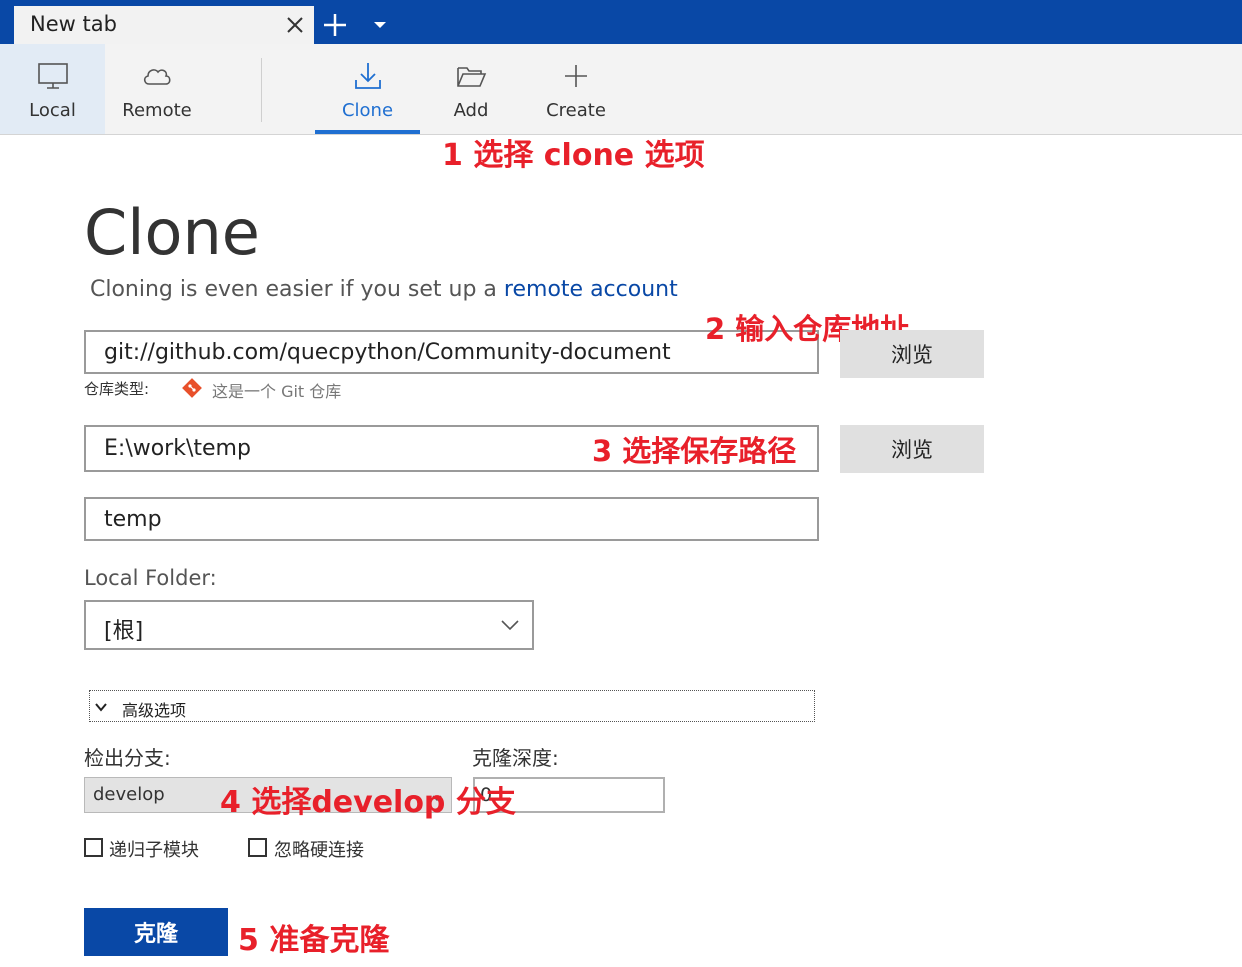 Image resolution: width=1242 pixels, height=967 pixels. What do you see at coordinates (52, 110) in the screenshot?
I see `toolbar-local-label: Local` at bounding box center [52, 110].